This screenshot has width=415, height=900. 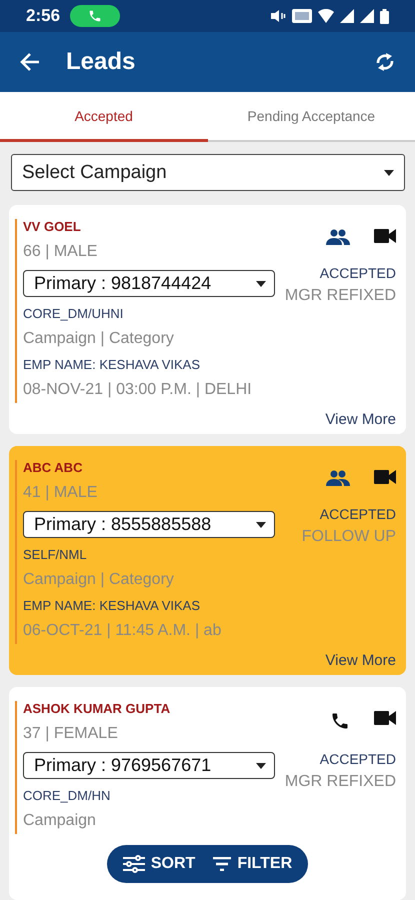 What do you see at coordinates (30, 62) in the screenshot?
I see `back-arrow-icon` at bounding box center [30, 62].